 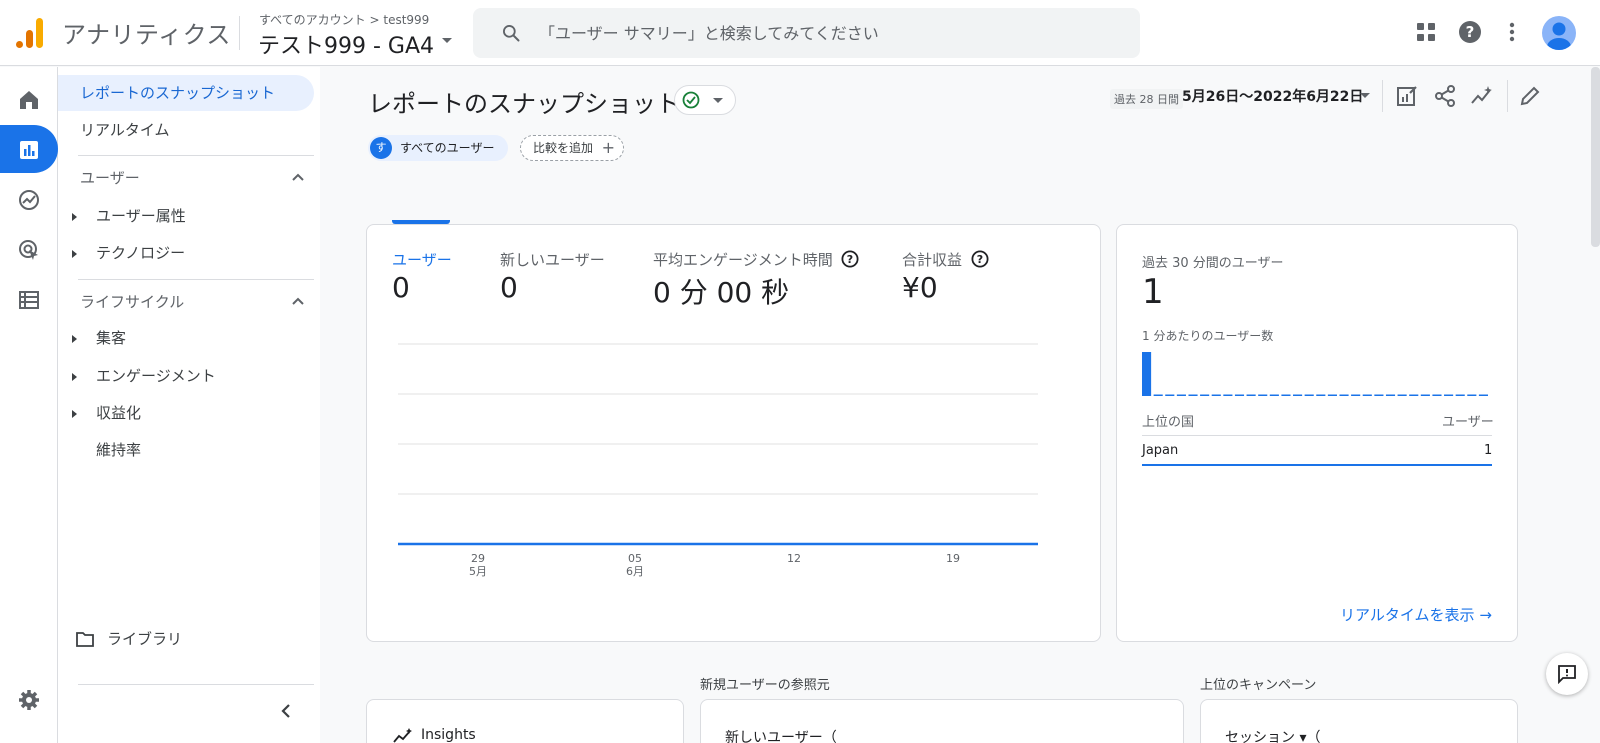 I want to click on rail-advertising, so click(x=29, y=249).